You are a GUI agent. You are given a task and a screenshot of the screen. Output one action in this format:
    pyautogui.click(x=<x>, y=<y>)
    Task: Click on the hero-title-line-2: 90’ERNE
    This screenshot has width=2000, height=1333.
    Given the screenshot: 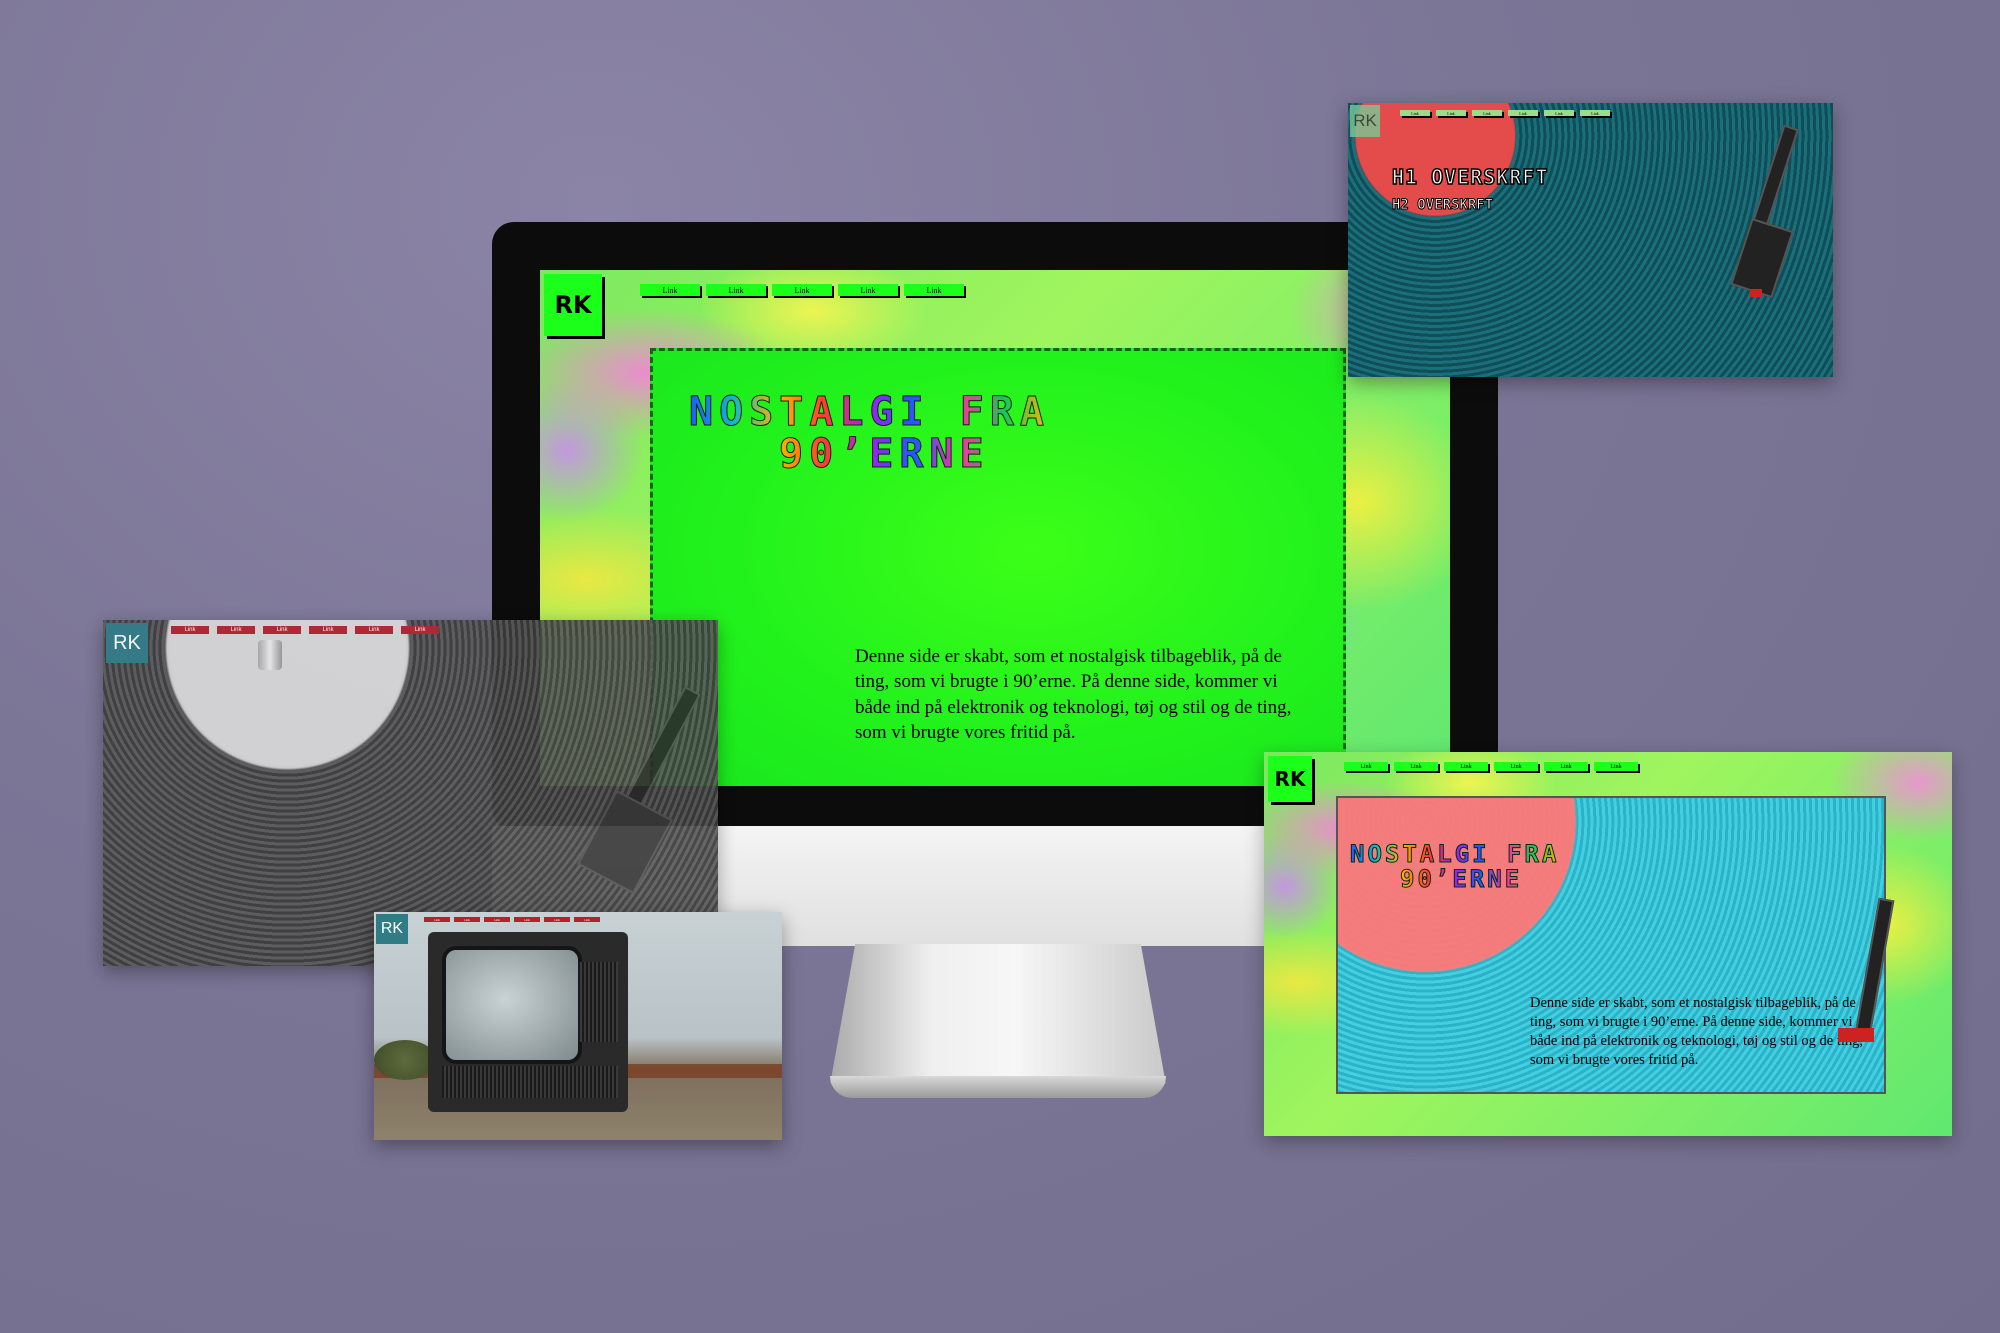 What is the action you would take?
    pyautogui.click(x=884, y=454)
    